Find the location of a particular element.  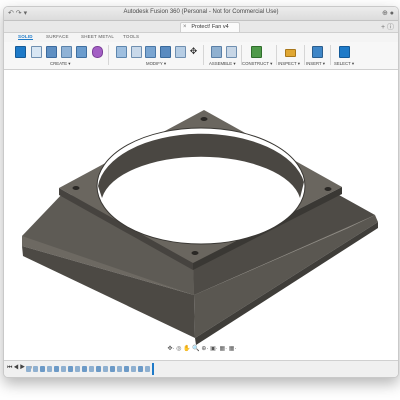

measure-icon is located at coordinates (290, 53).